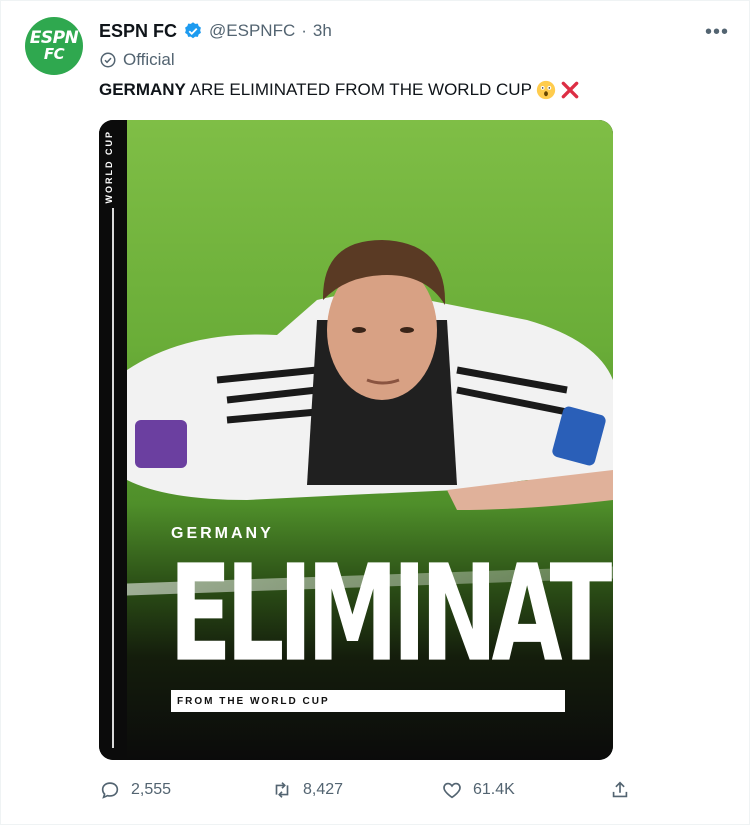  I want to click on side-label: WORLD CUP, so click(109, 167).